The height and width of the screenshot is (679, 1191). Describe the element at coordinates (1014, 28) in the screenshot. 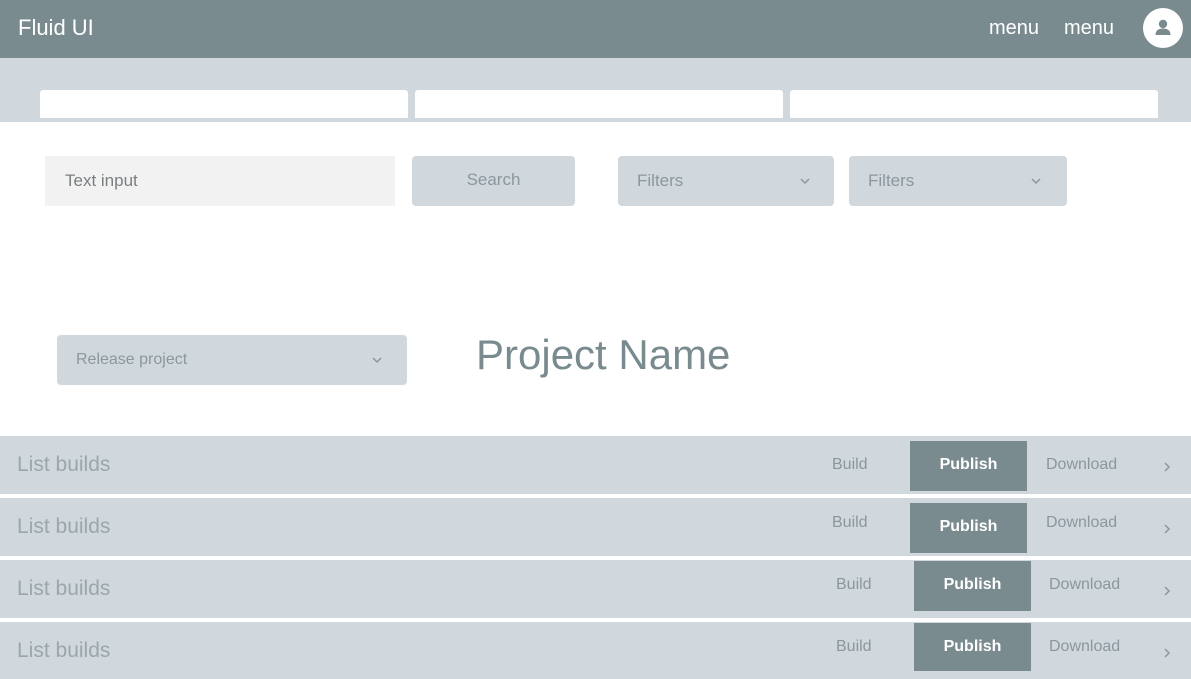

I see `menu-link-1: menu` at that location.